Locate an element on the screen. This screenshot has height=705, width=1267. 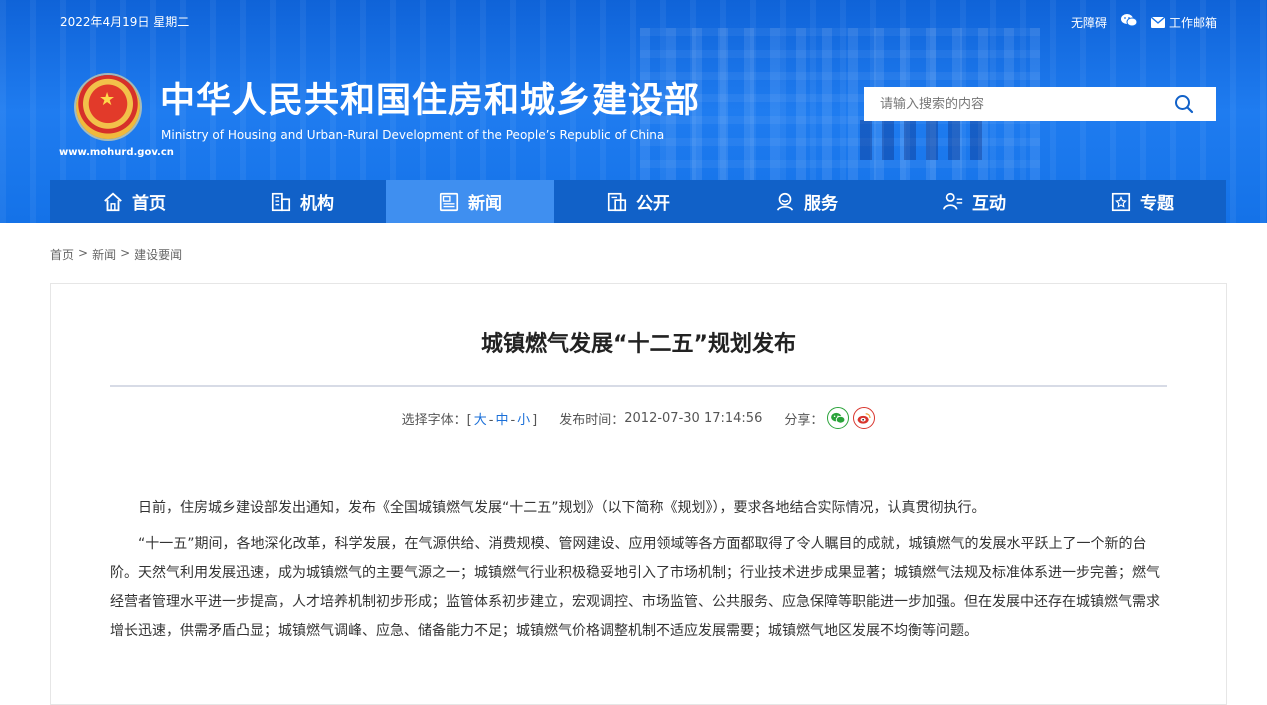
search-button is located at coordinates (1184, 104).